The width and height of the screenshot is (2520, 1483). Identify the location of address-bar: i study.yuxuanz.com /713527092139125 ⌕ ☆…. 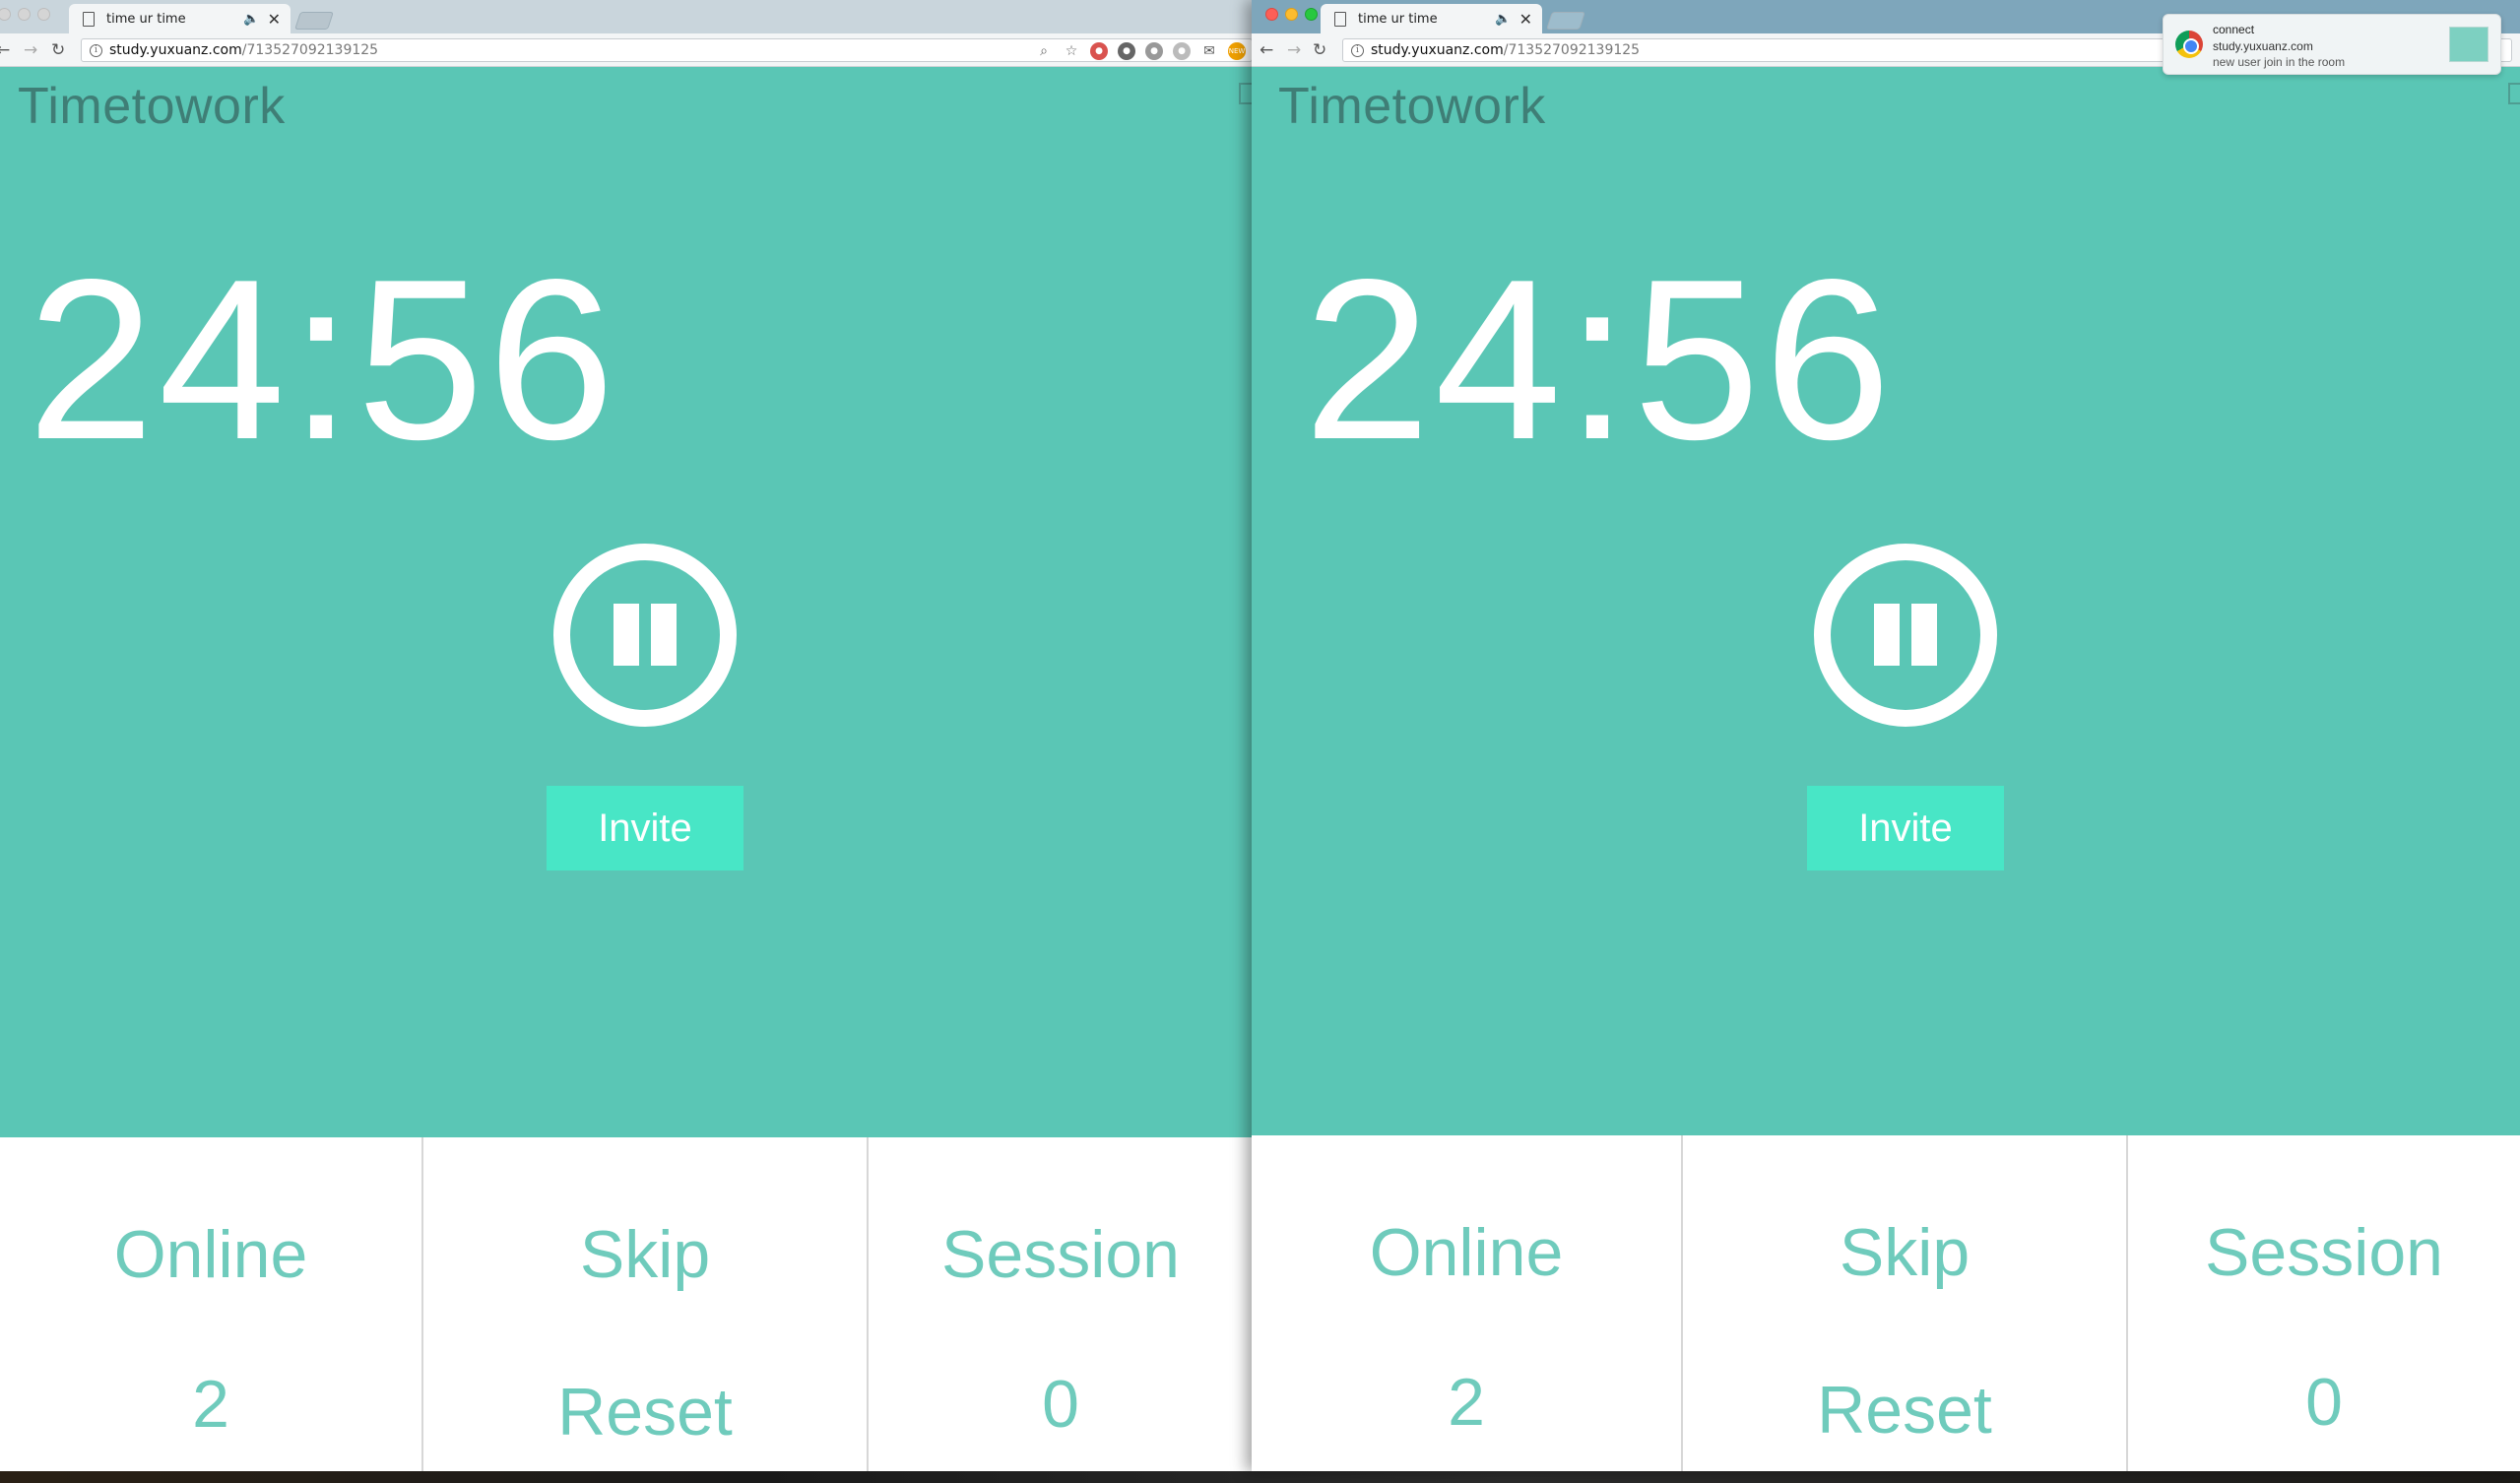
(667, 50).